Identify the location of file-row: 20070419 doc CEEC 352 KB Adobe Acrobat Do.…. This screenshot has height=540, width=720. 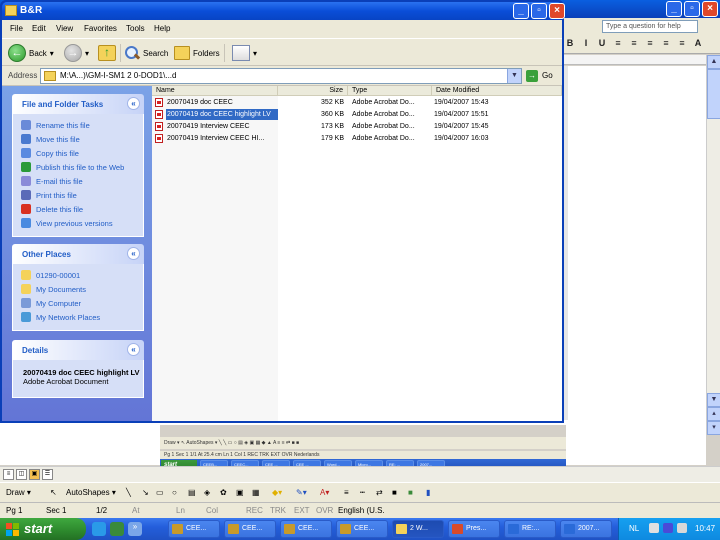
(357, 102).